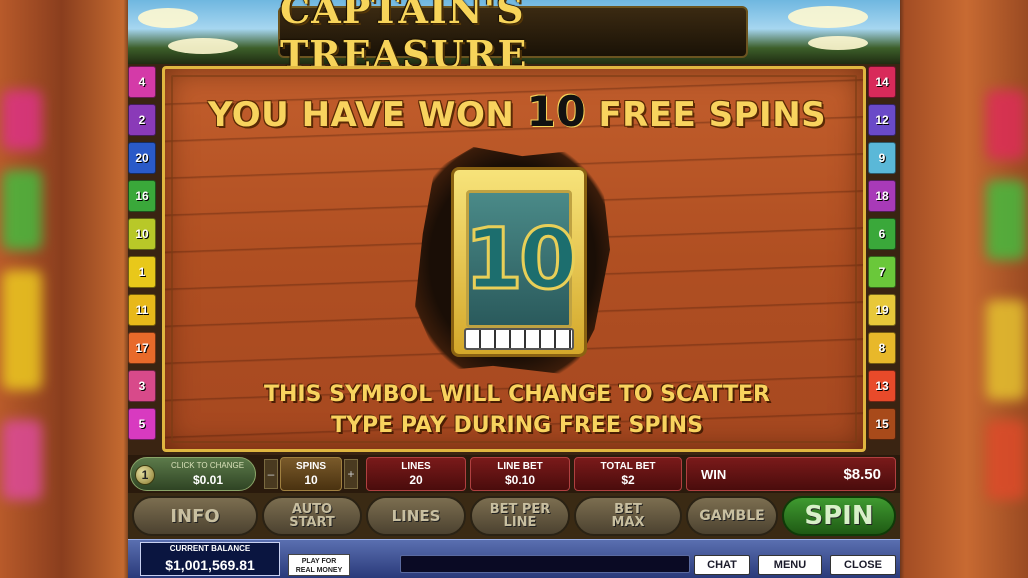 The image size is (1028, 578). What do you see at coordinates (556, 111) in the screenshot?
I see `won-count: 10` at bounding box center [556, 111].